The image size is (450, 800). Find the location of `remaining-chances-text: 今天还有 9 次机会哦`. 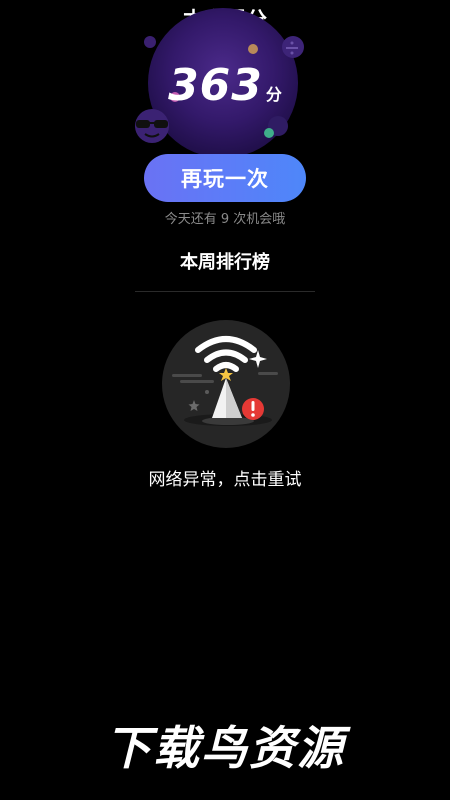

remaining-chances-text: 今天还有 9 次机会哦 is located at coordinates (225, 219).